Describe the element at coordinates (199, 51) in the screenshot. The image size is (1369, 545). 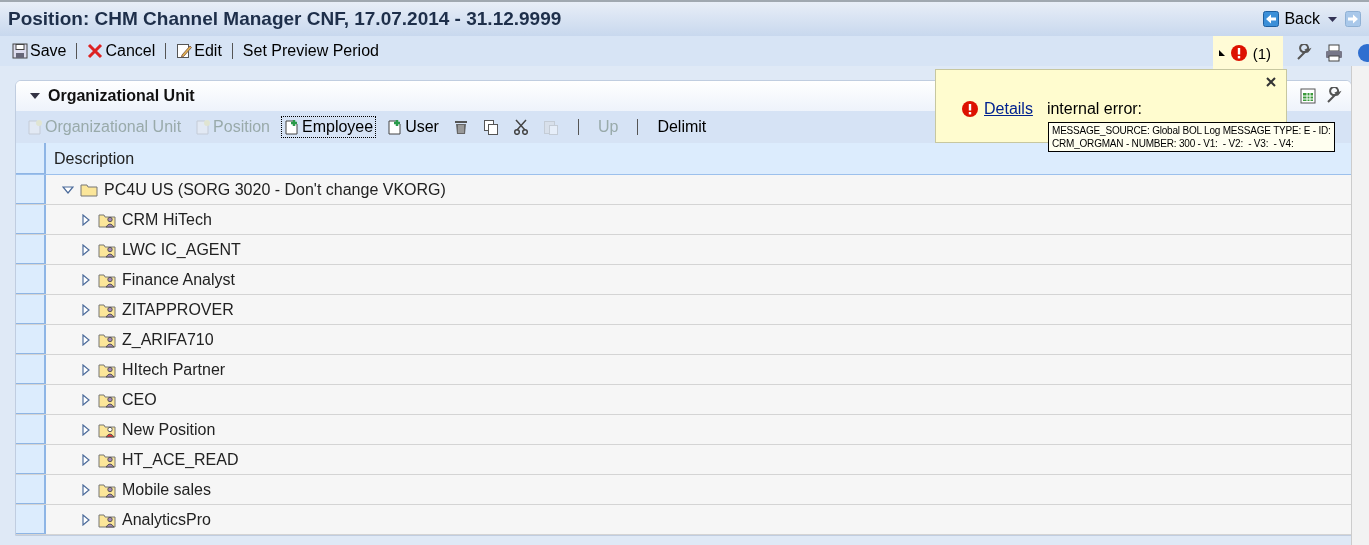
I see `toolbar-button: Edit` at that location.